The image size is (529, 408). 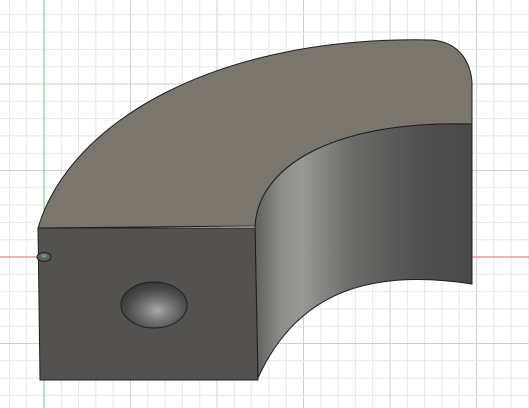 What do you see at coordinates (154, 305) in the screenshot?
I see `cylindrical-hole` at bounding box center [154, 305].